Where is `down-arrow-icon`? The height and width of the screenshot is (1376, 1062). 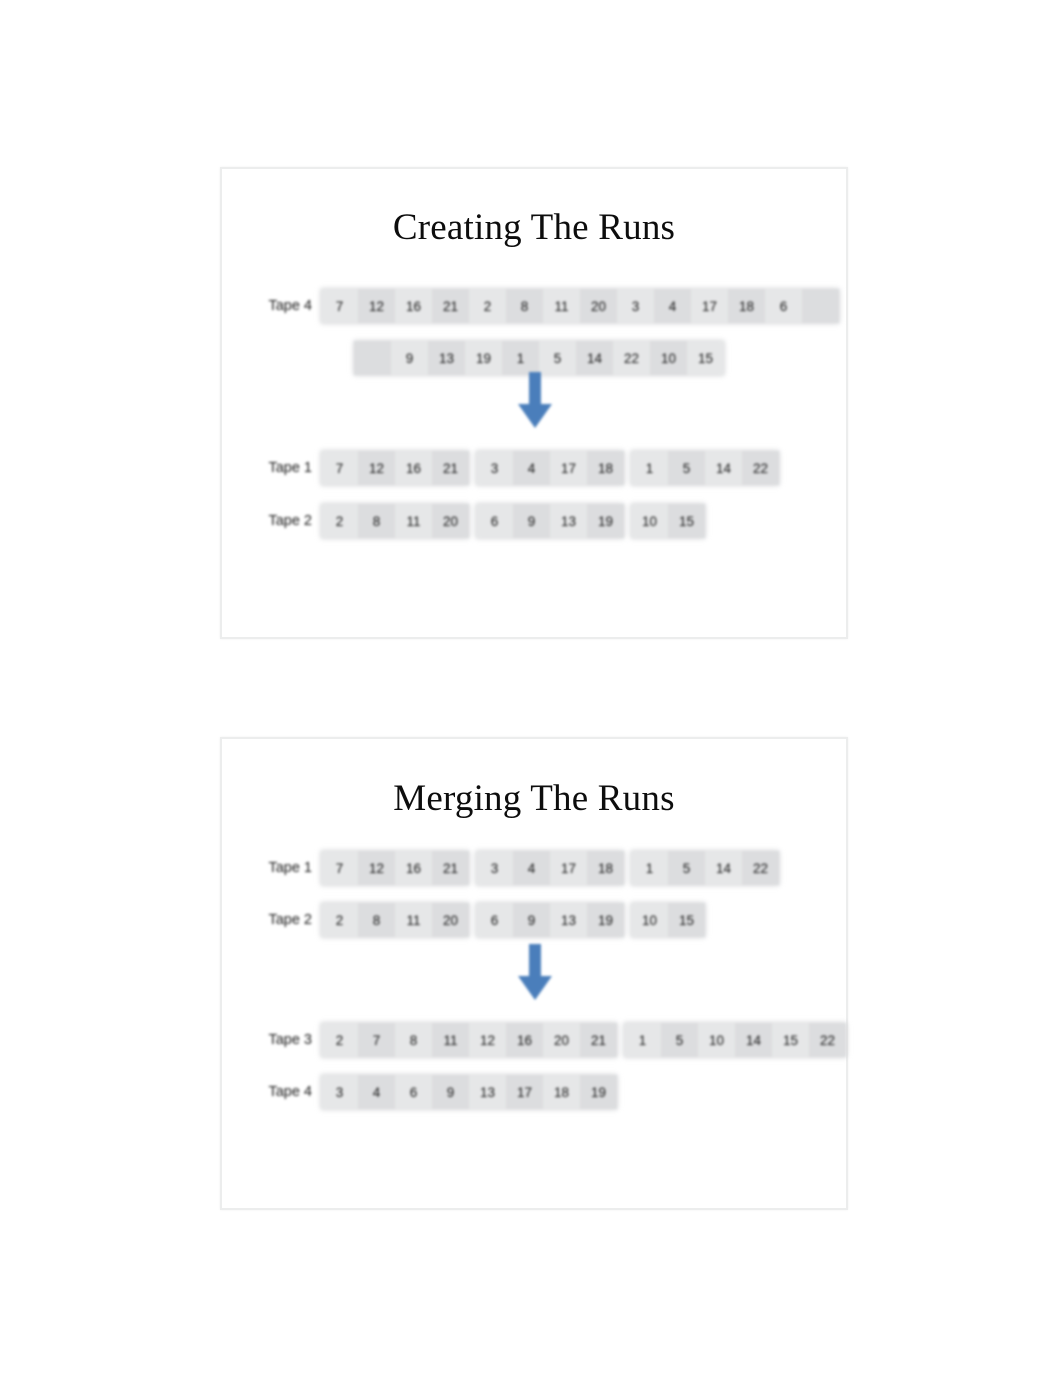
down-arrow-icon is located at coordinates (535, 972).